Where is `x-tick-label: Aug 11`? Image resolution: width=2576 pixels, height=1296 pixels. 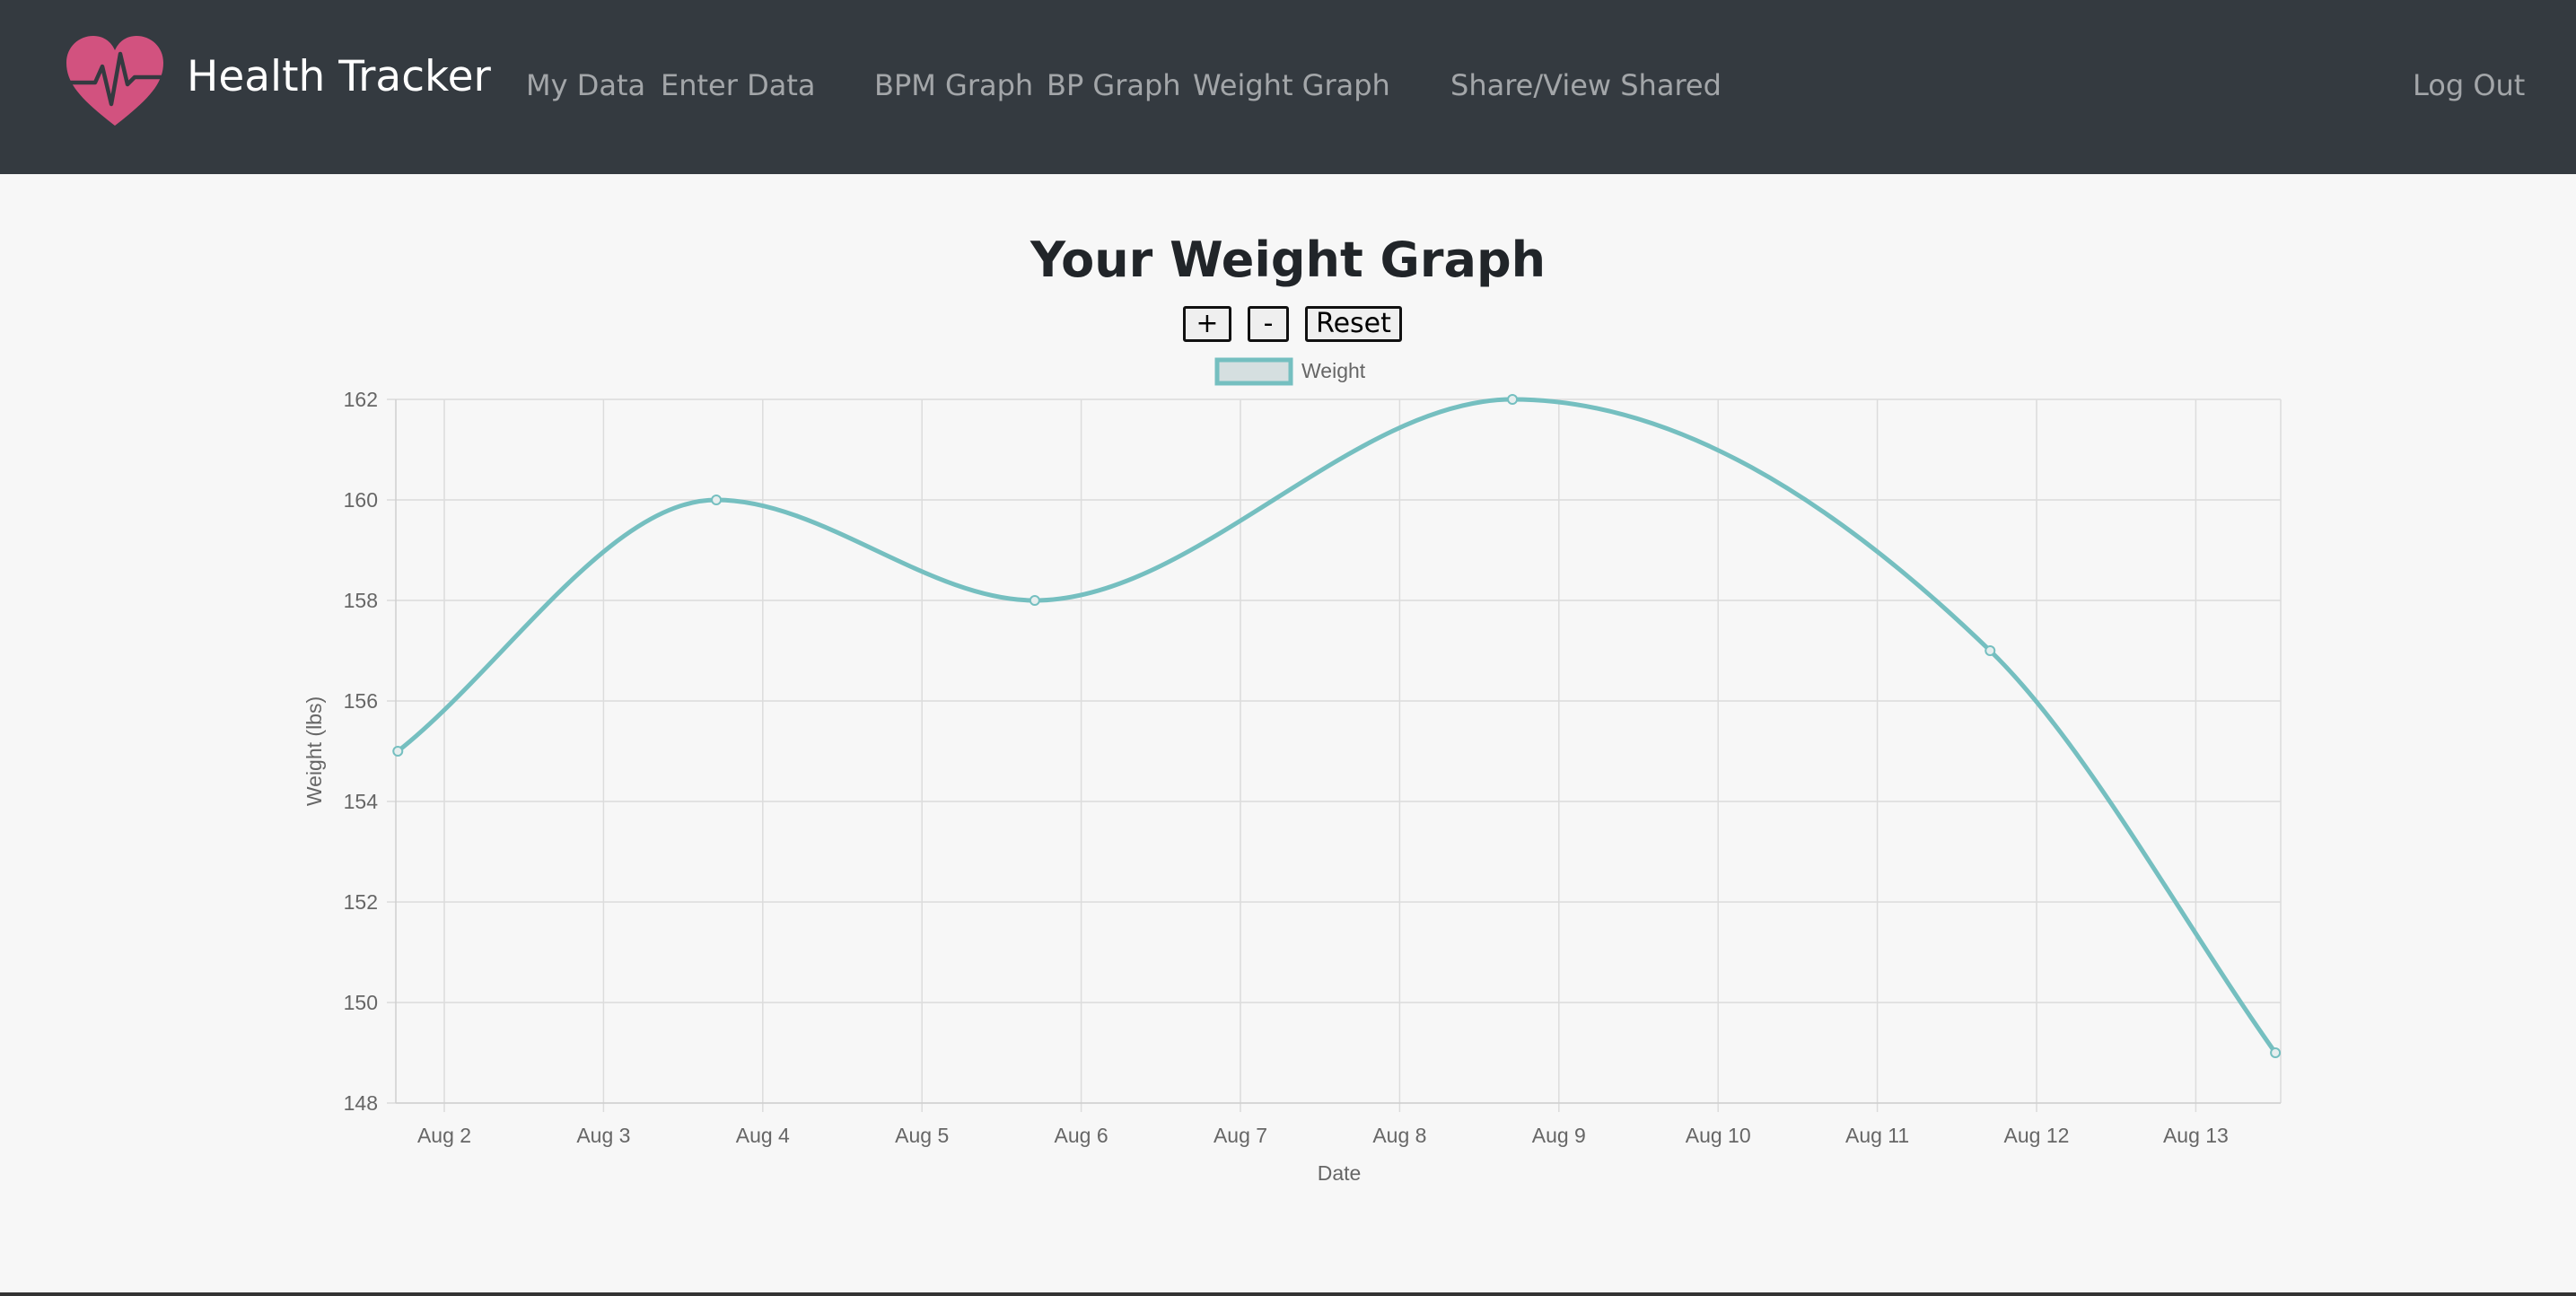 x-tick-label: Aug 11 is located at coordinates (1877, 1135).